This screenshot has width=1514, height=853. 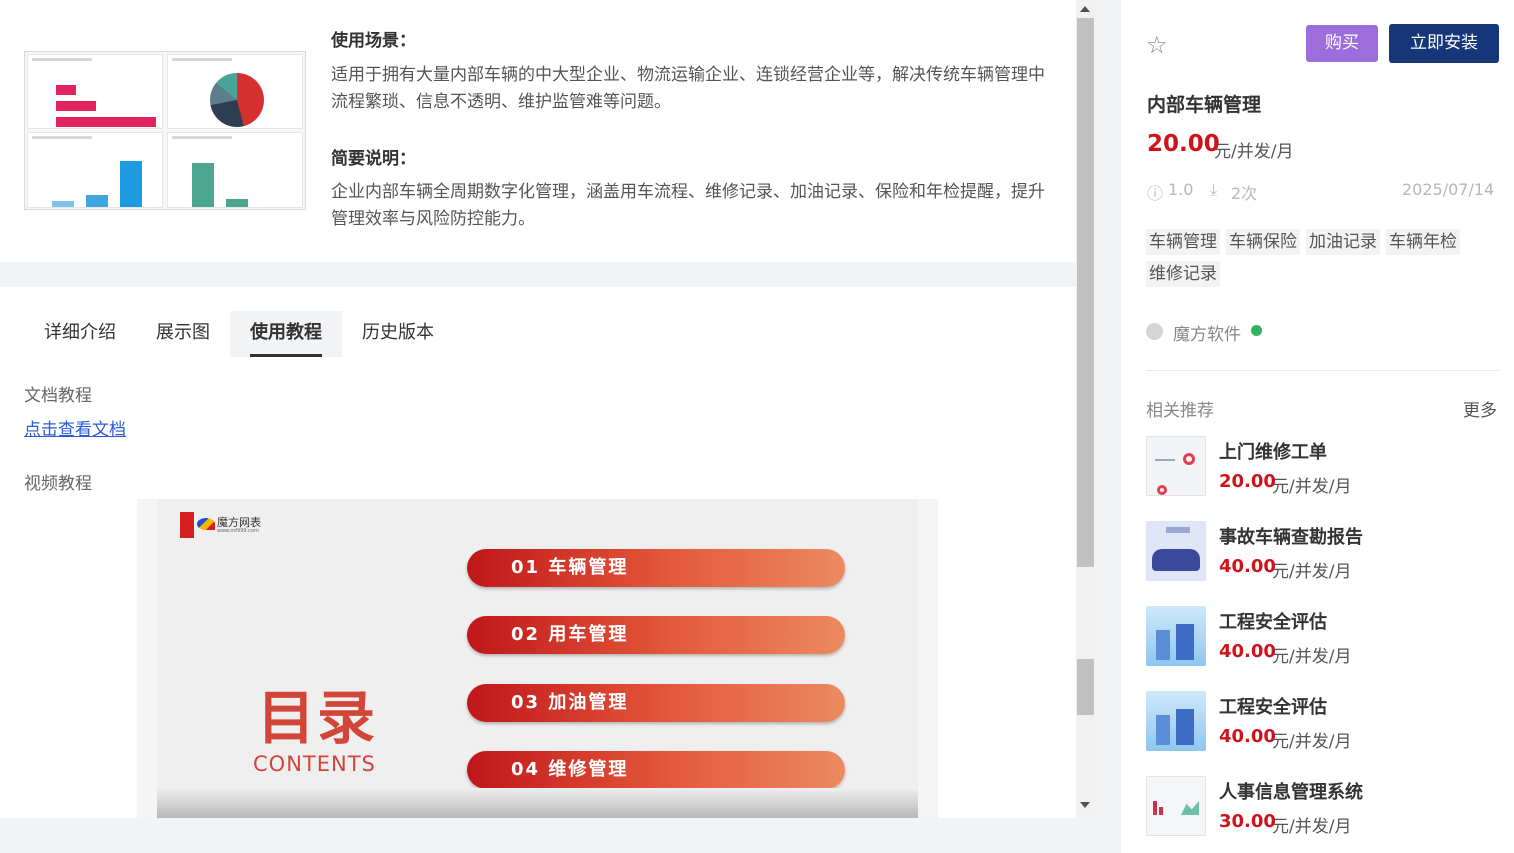 I want to click on video-subtitle: CONTENTS, so click(x=314, y=764).